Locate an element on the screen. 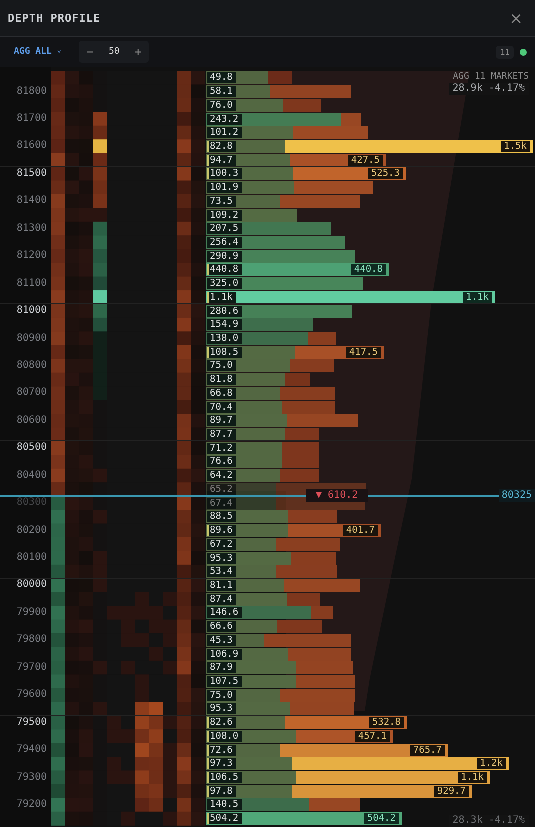  close-button: × is located at coordinates (516, 18).